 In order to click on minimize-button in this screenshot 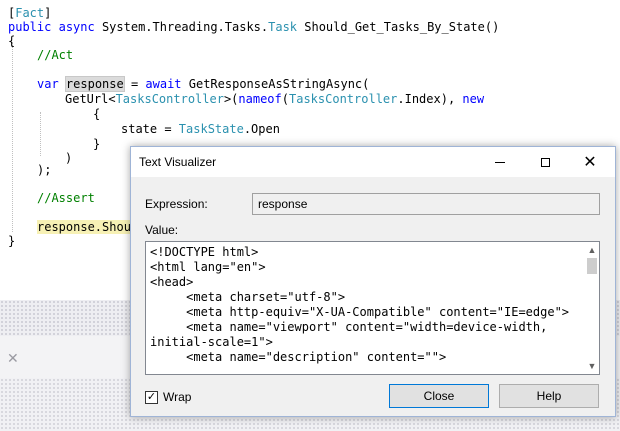, I will do `click(500, 162)`.